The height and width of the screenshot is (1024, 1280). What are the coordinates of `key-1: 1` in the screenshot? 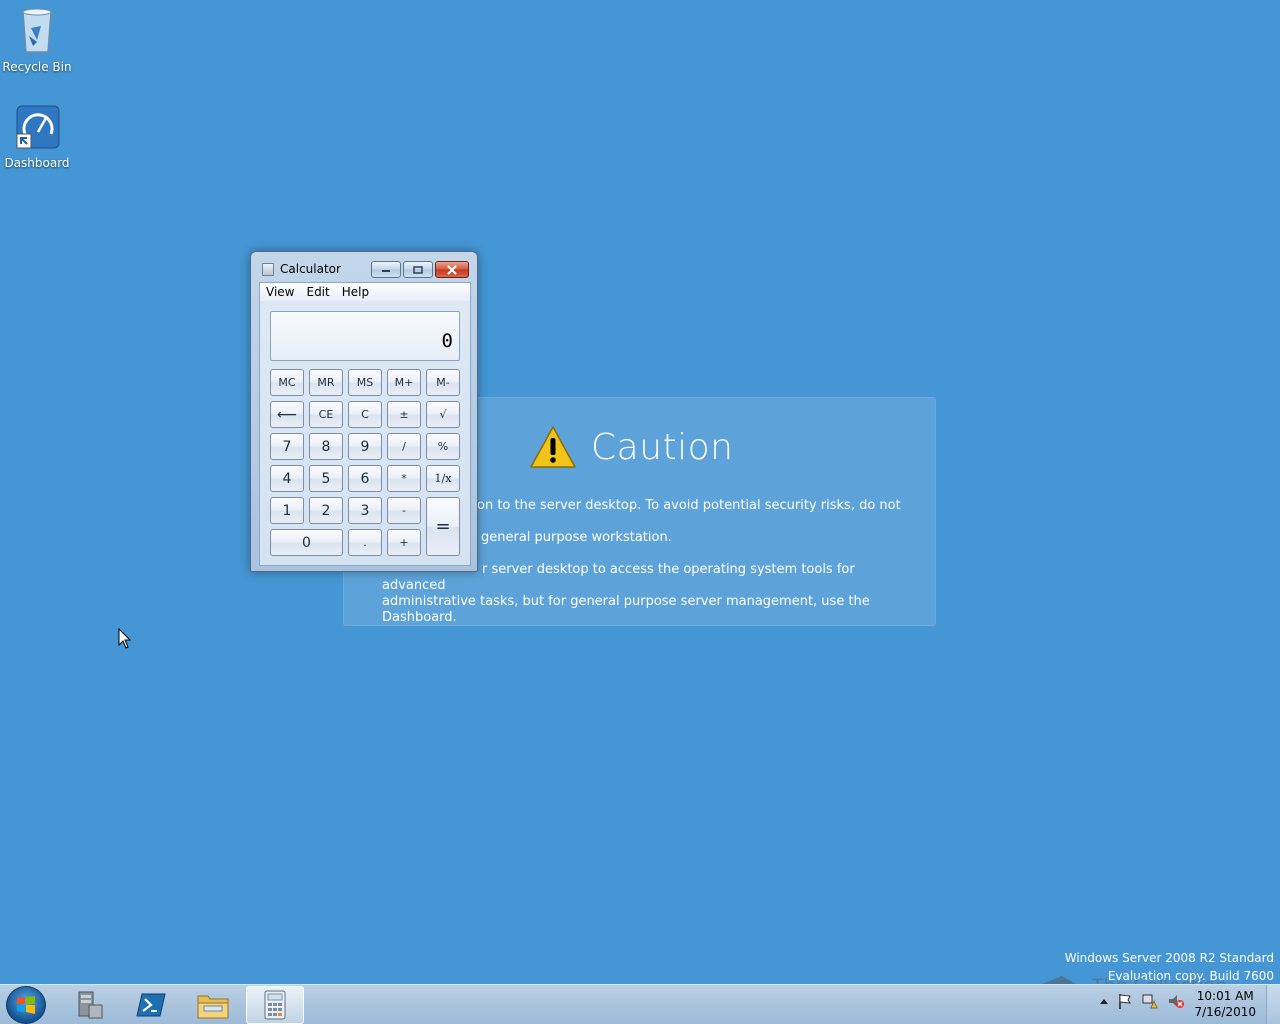 It's located at (287, 510).